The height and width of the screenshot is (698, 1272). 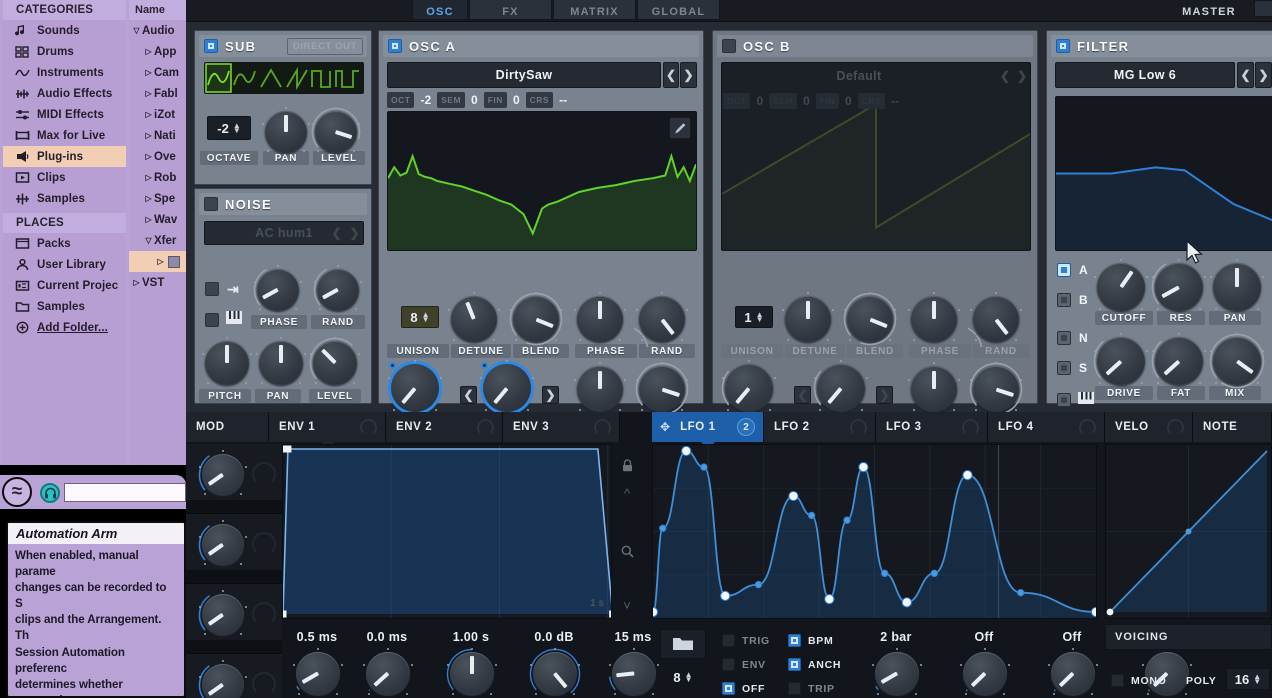 What do you see at coordinates (1149, 427) in the screenshot?
I see `tab-velo: VELO` at bounding box center [1149, 427].